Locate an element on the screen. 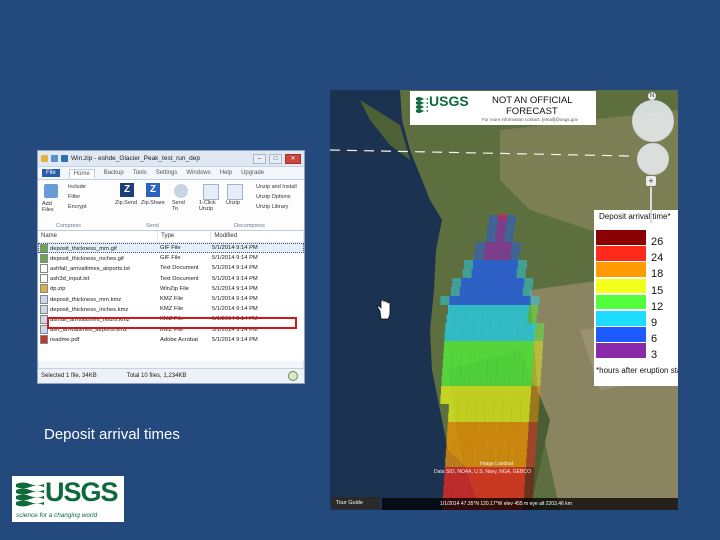 Image resolution: width=720 pixels, height=540 pixels. file-type: WinZip File is located at coordinates (174, 288).